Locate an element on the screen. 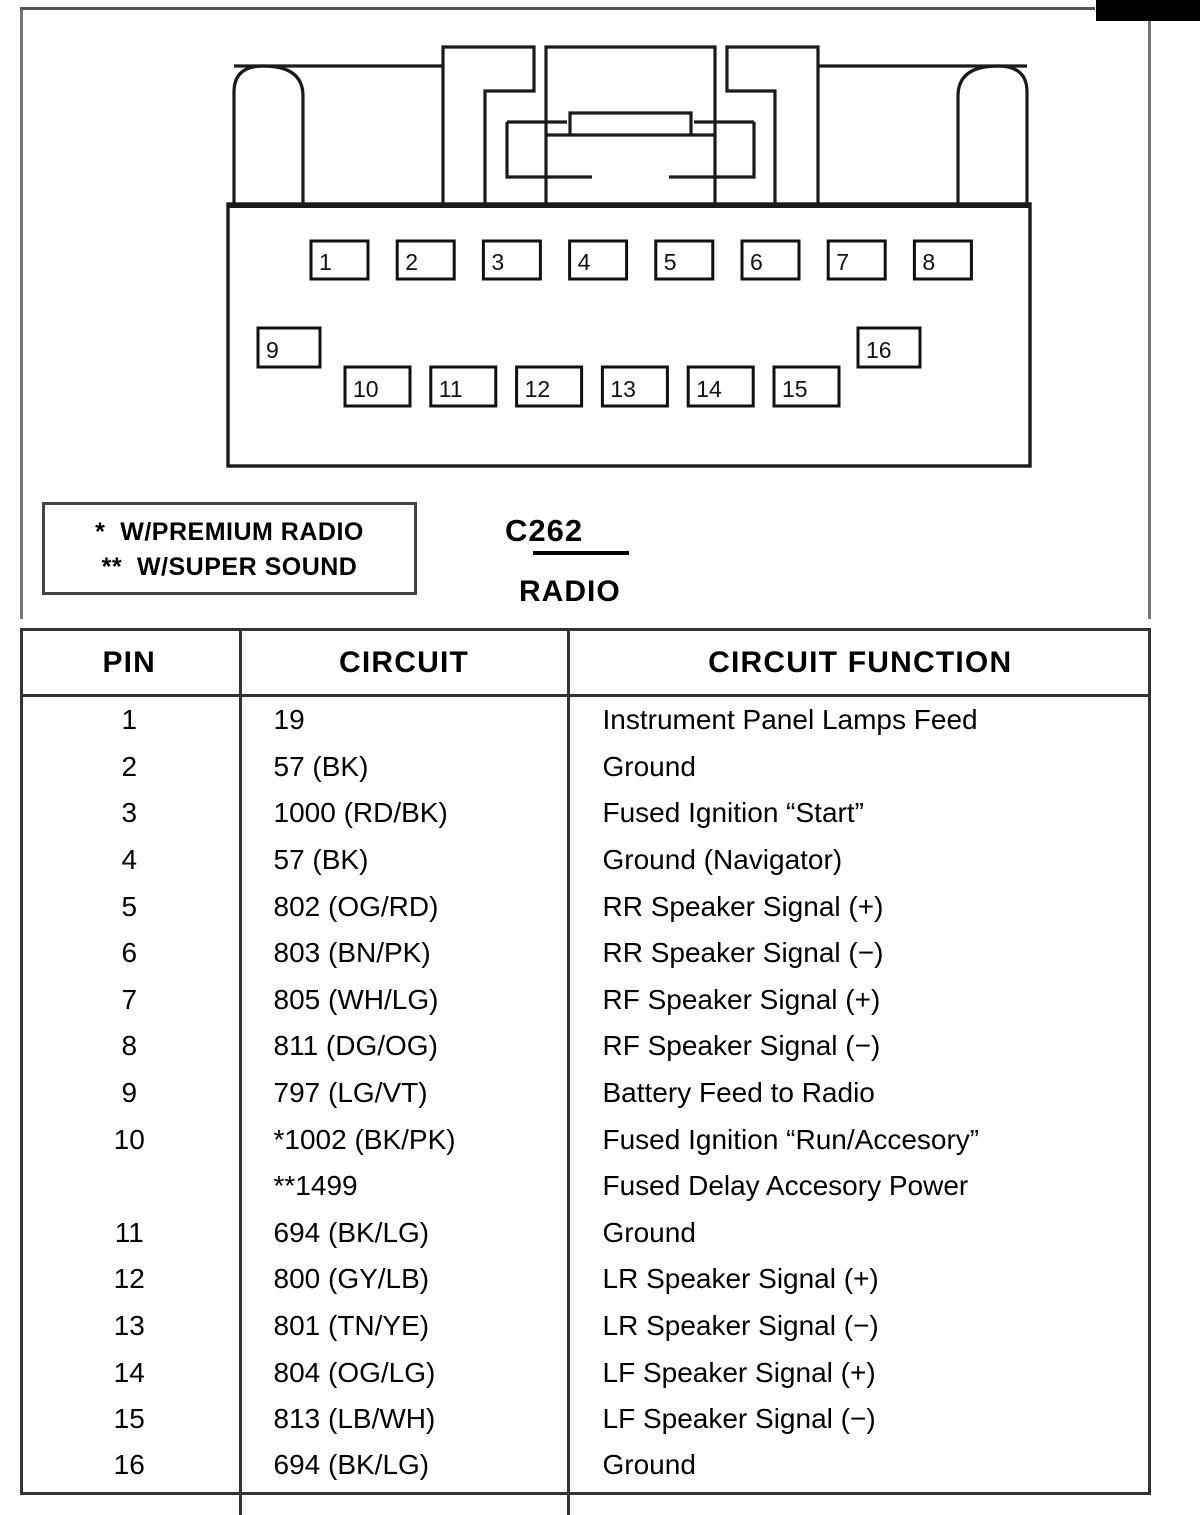 Image resolution: width=1200 pixels, height=1515 pixels. table-row: 3 1000 (RD/BK) Fused Ignition “Start” is located at coordinates (585, 813).